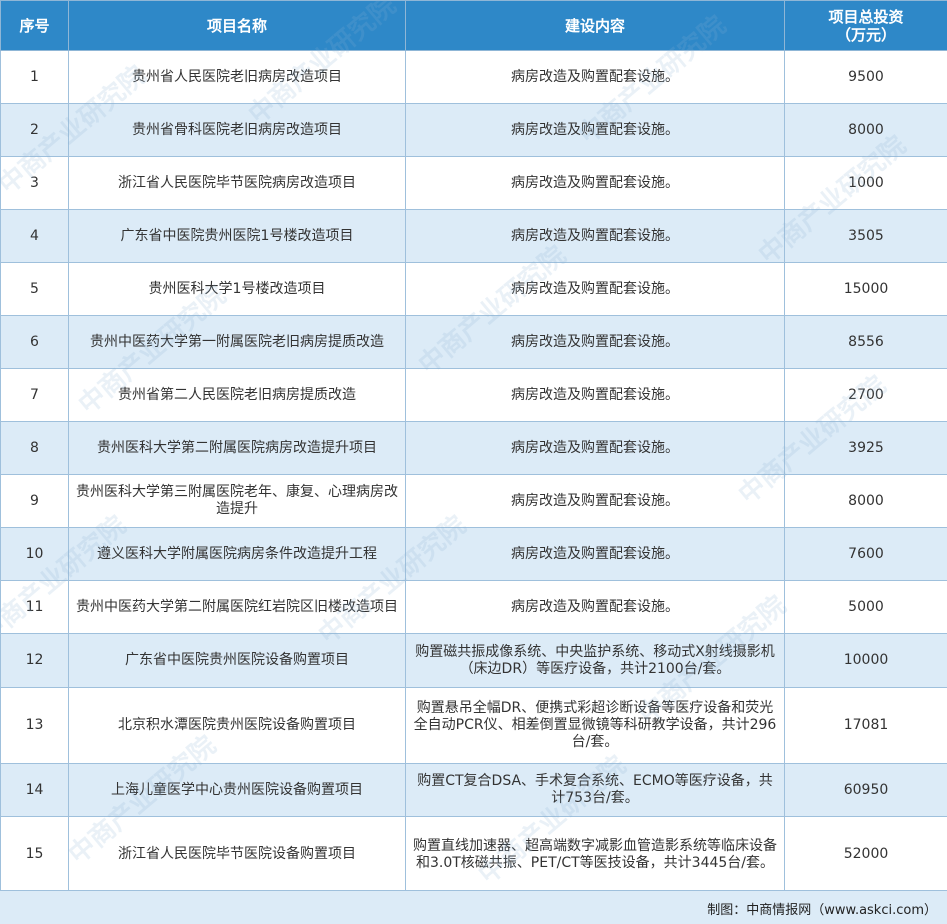 The image size is (947, 924). Describe the element at coordinates (34, 790) in the screenshot. I see `cell-index: 14` at that location.